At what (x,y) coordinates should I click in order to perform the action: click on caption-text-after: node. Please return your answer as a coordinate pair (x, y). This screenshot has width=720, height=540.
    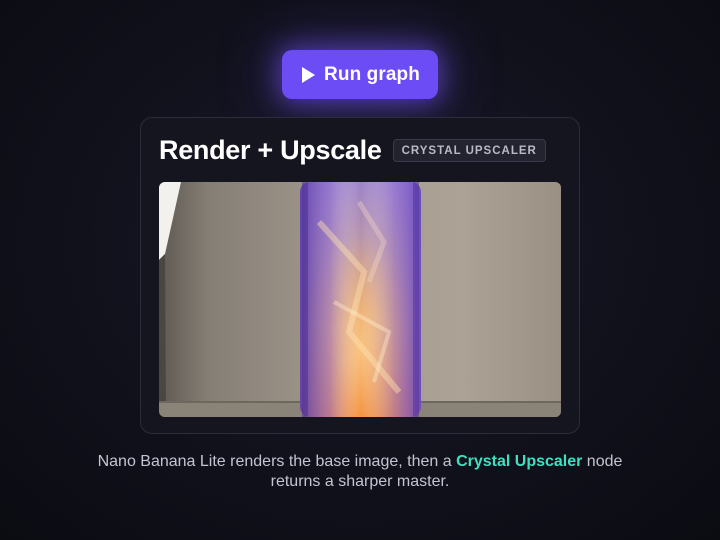
    Looking at the image, I should click on (602, 461).